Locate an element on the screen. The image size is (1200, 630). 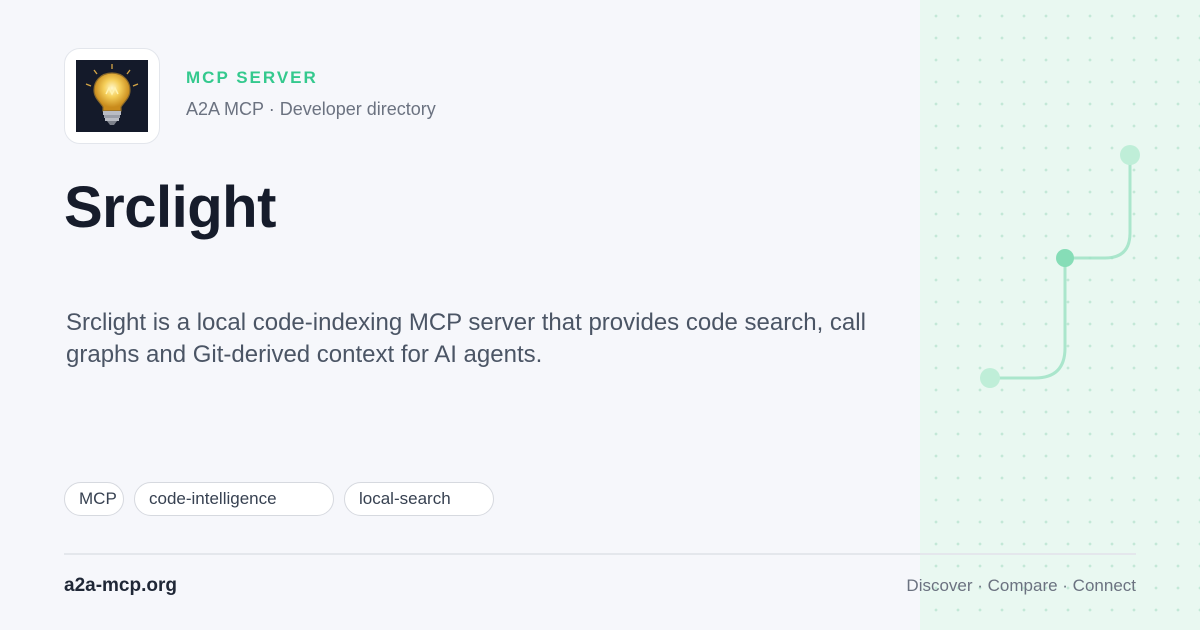
site-domain: a2a-mcp.org is located at coordinates (120, 586).